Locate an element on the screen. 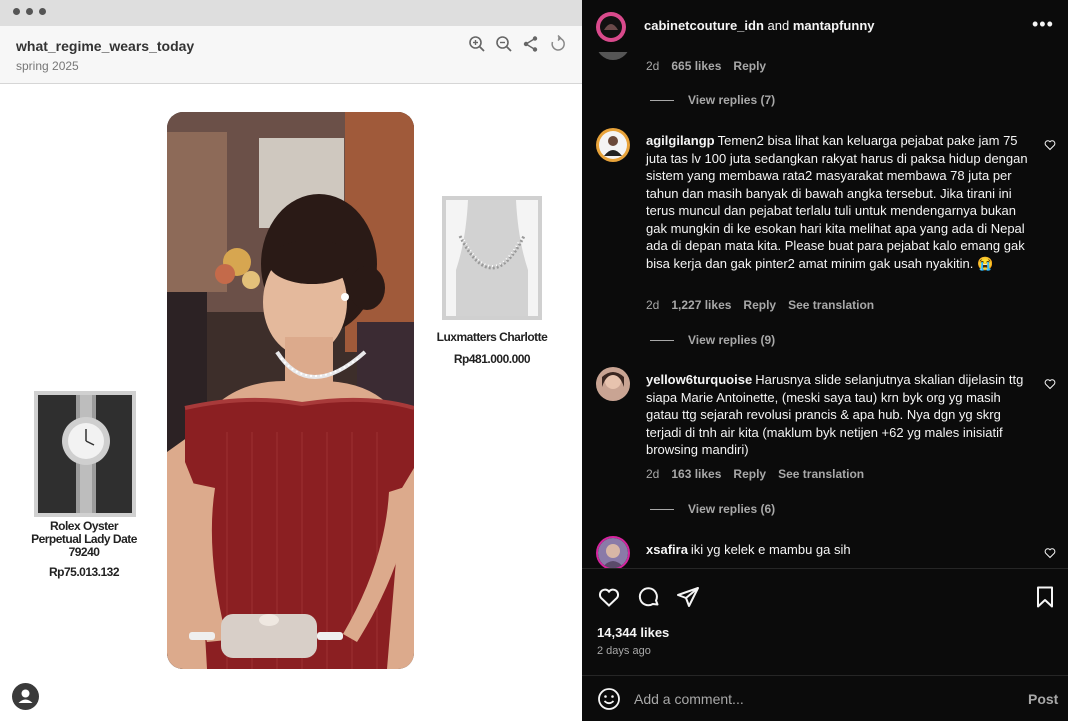 The height and width of the screenshot is (721, 1068). view-replies-button: View replies (7) is located at coordinates (712, 100).